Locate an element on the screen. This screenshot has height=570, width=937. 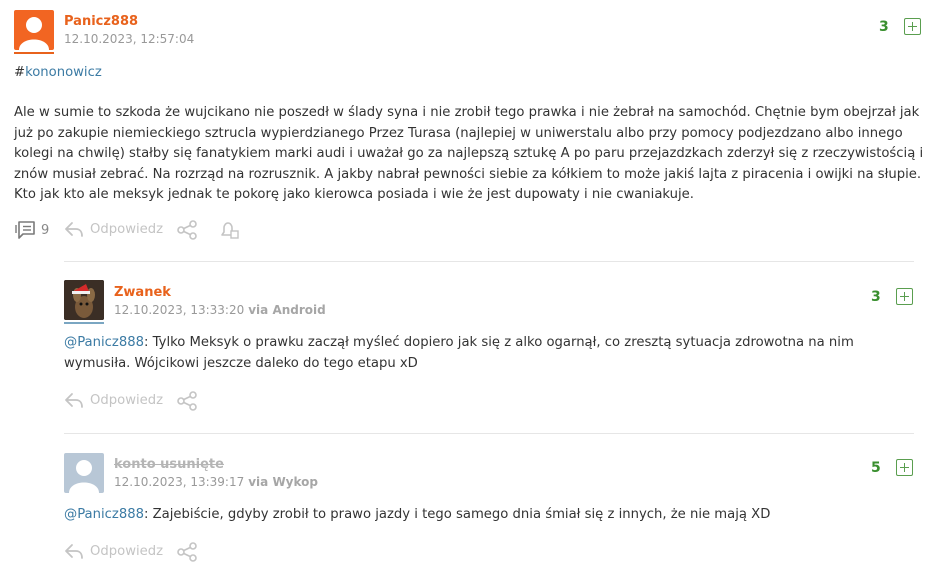
timestamp: 12.10.2023, 12:57:04 is located at coordinates (129, 39).